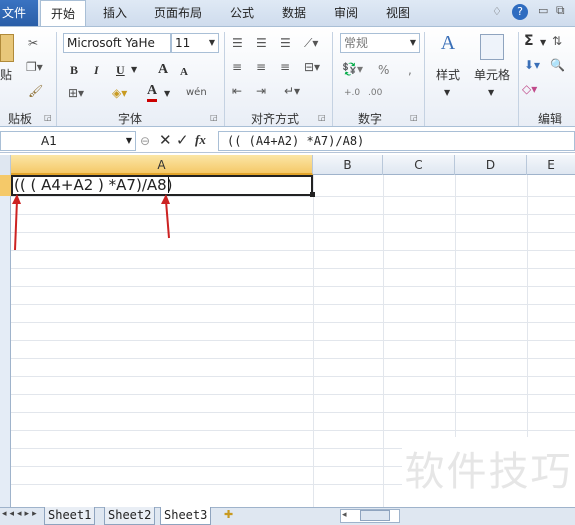 The width and height of the screenshot is (575, 525). I want to click on window-restore-icon: ⧉, so click(560, 10).